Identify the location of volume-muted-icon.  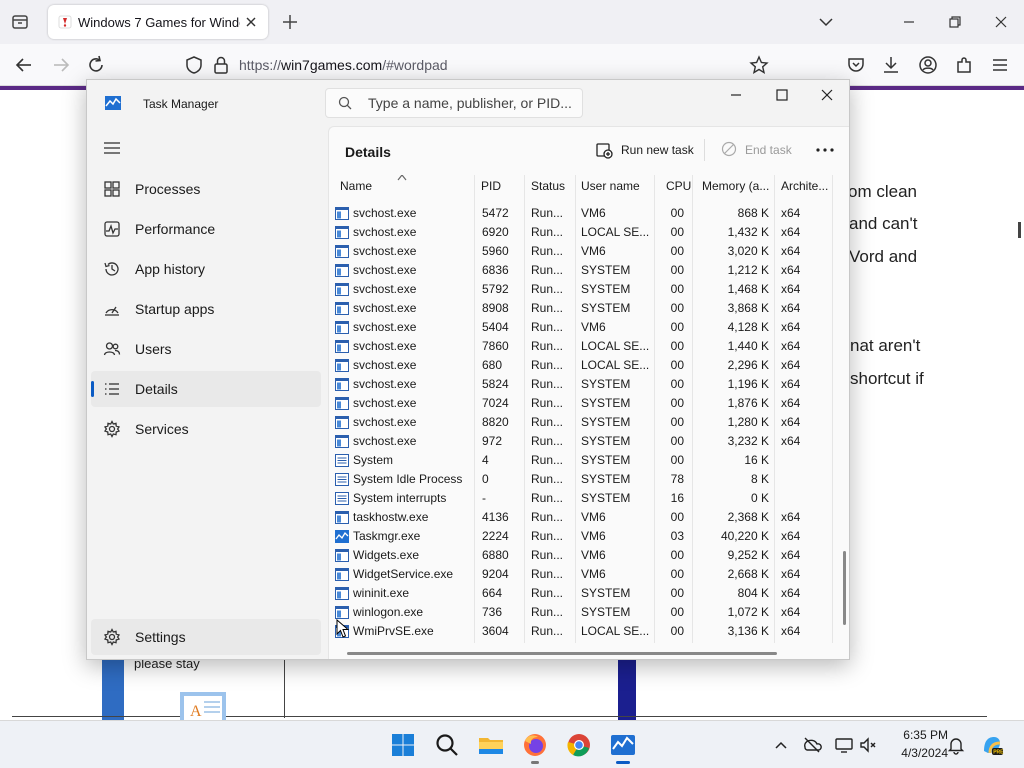
(868, 745).